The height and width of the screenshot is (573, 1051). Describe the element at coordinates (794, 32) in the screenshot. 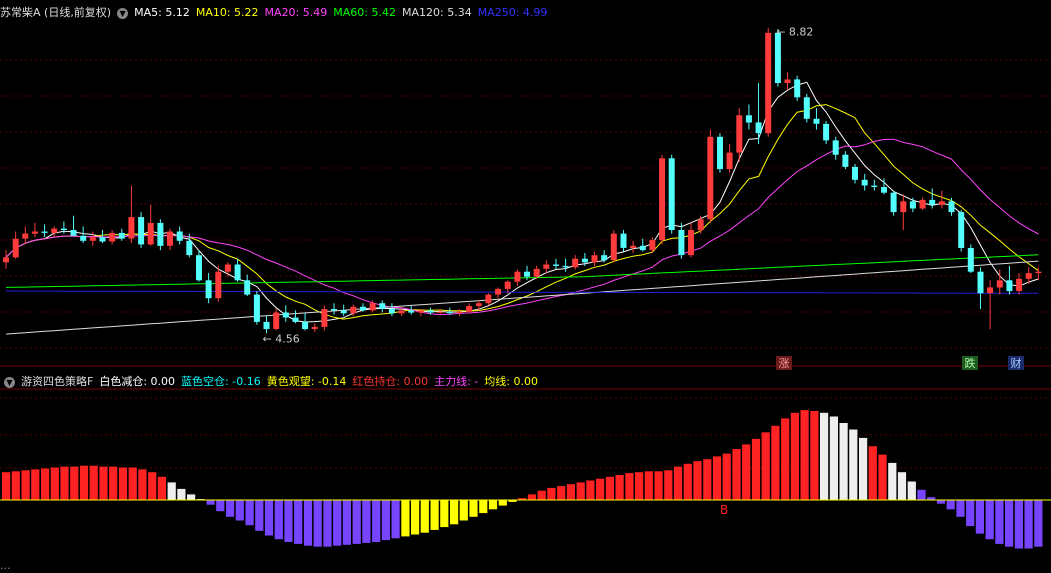

I see `high-price-label: ← 8.82` at that location.